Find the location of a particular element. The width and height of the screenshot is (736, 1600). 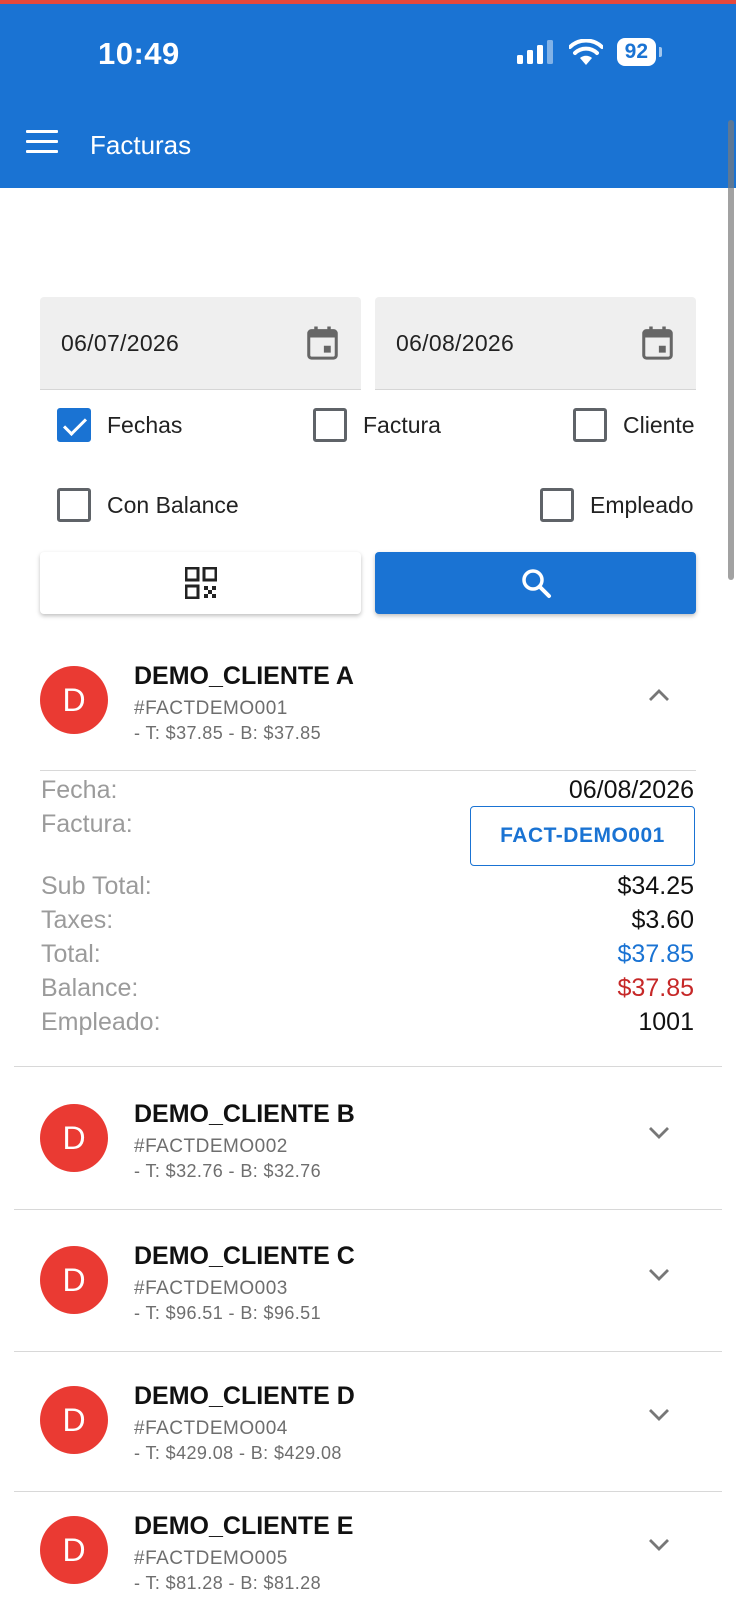

invoice-summary: - T: $96.51 - B: $96.51 is located at coordinates (227, 1313).